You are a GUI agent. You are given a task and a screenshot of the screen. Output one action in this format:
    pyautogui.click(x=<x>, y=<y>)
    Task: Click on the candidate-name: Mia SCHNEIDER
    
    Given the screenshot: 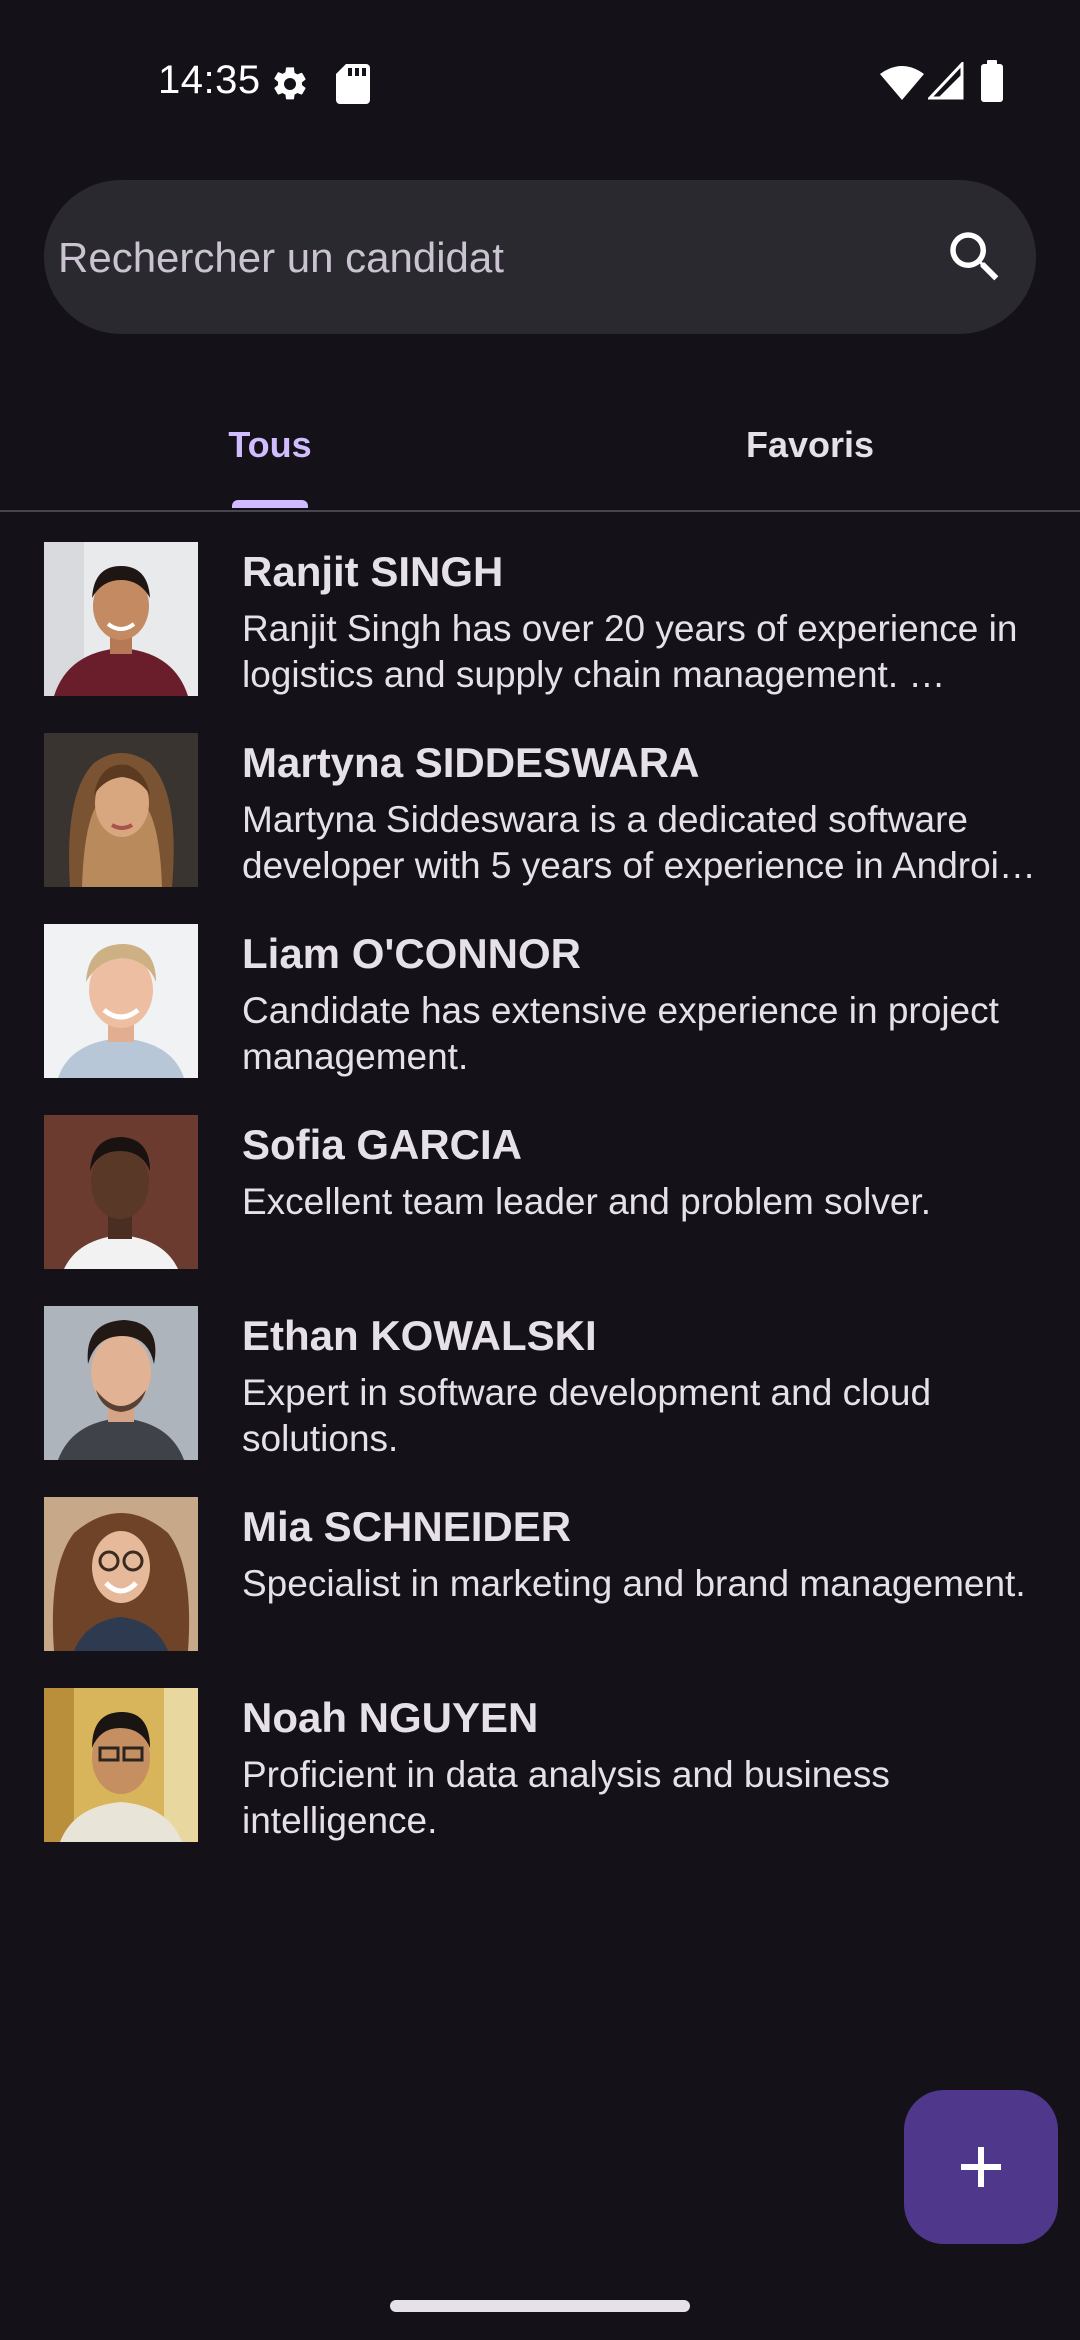 What is the action you would take?
    pyautogui.click(x=407, y=1526)
    